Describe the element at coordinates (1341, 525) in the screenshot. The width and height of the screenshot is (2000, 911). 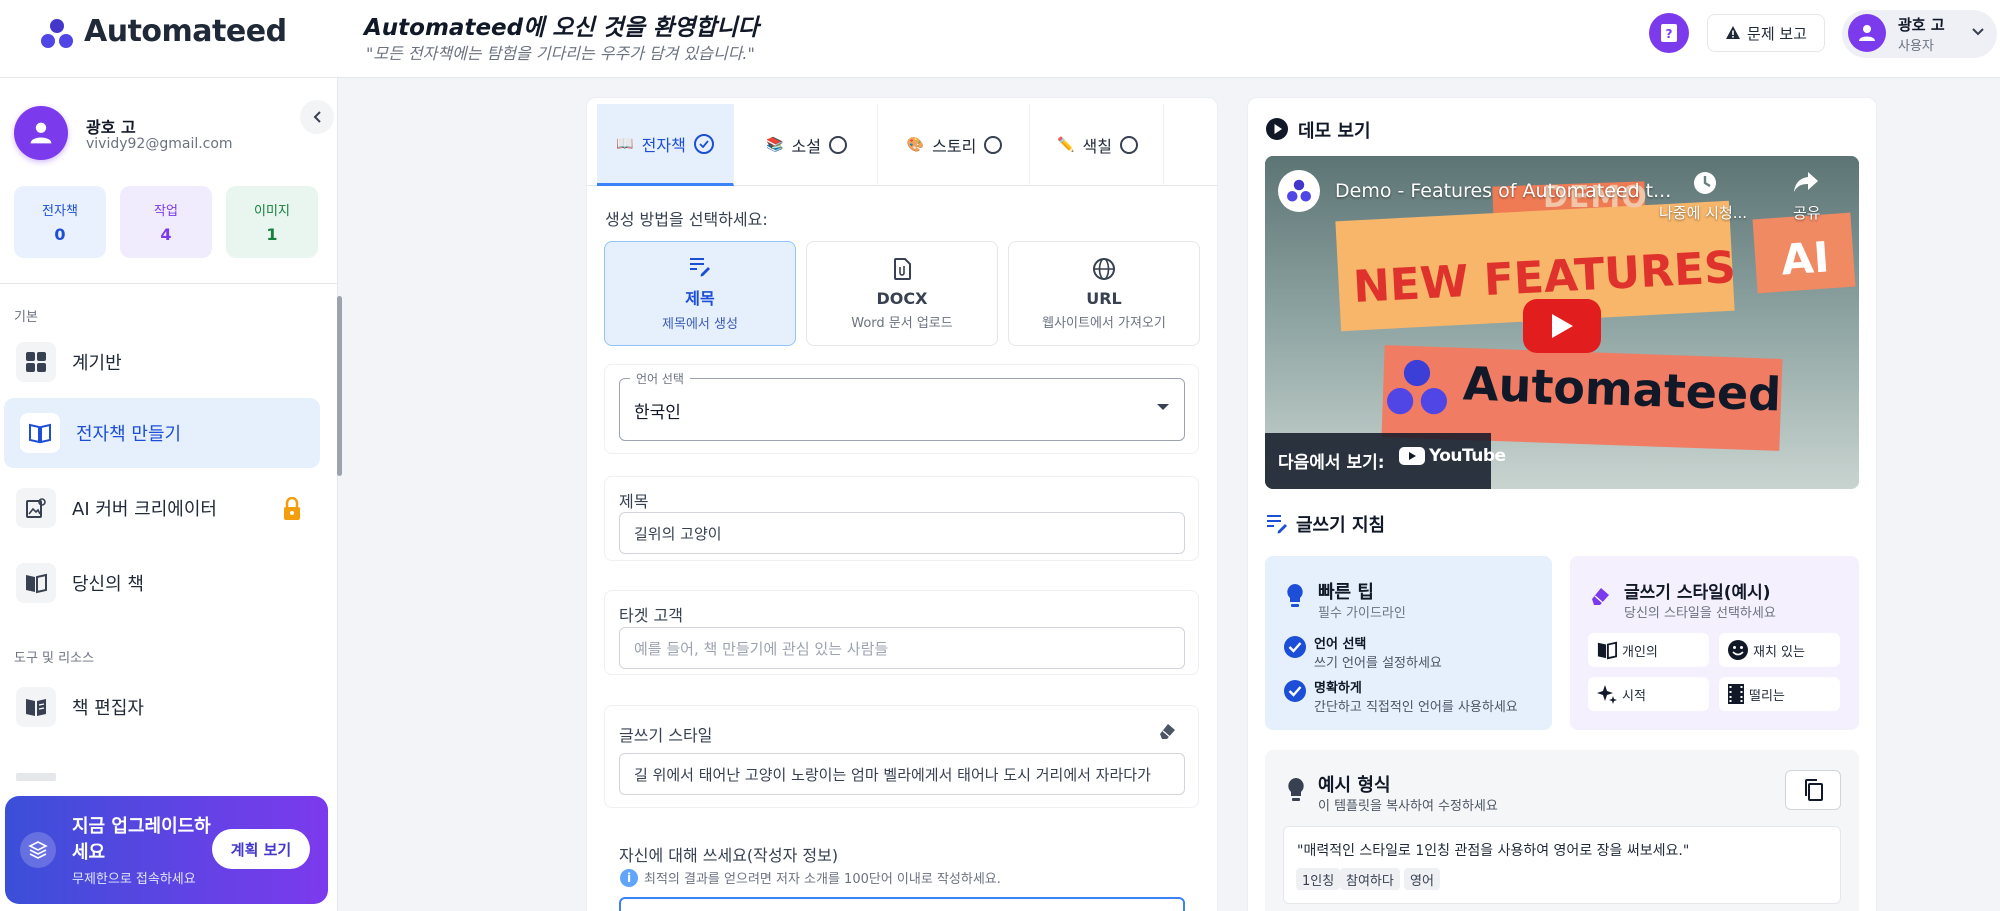
I see `writing-guide-title: 글쓰기 지침` at that location.